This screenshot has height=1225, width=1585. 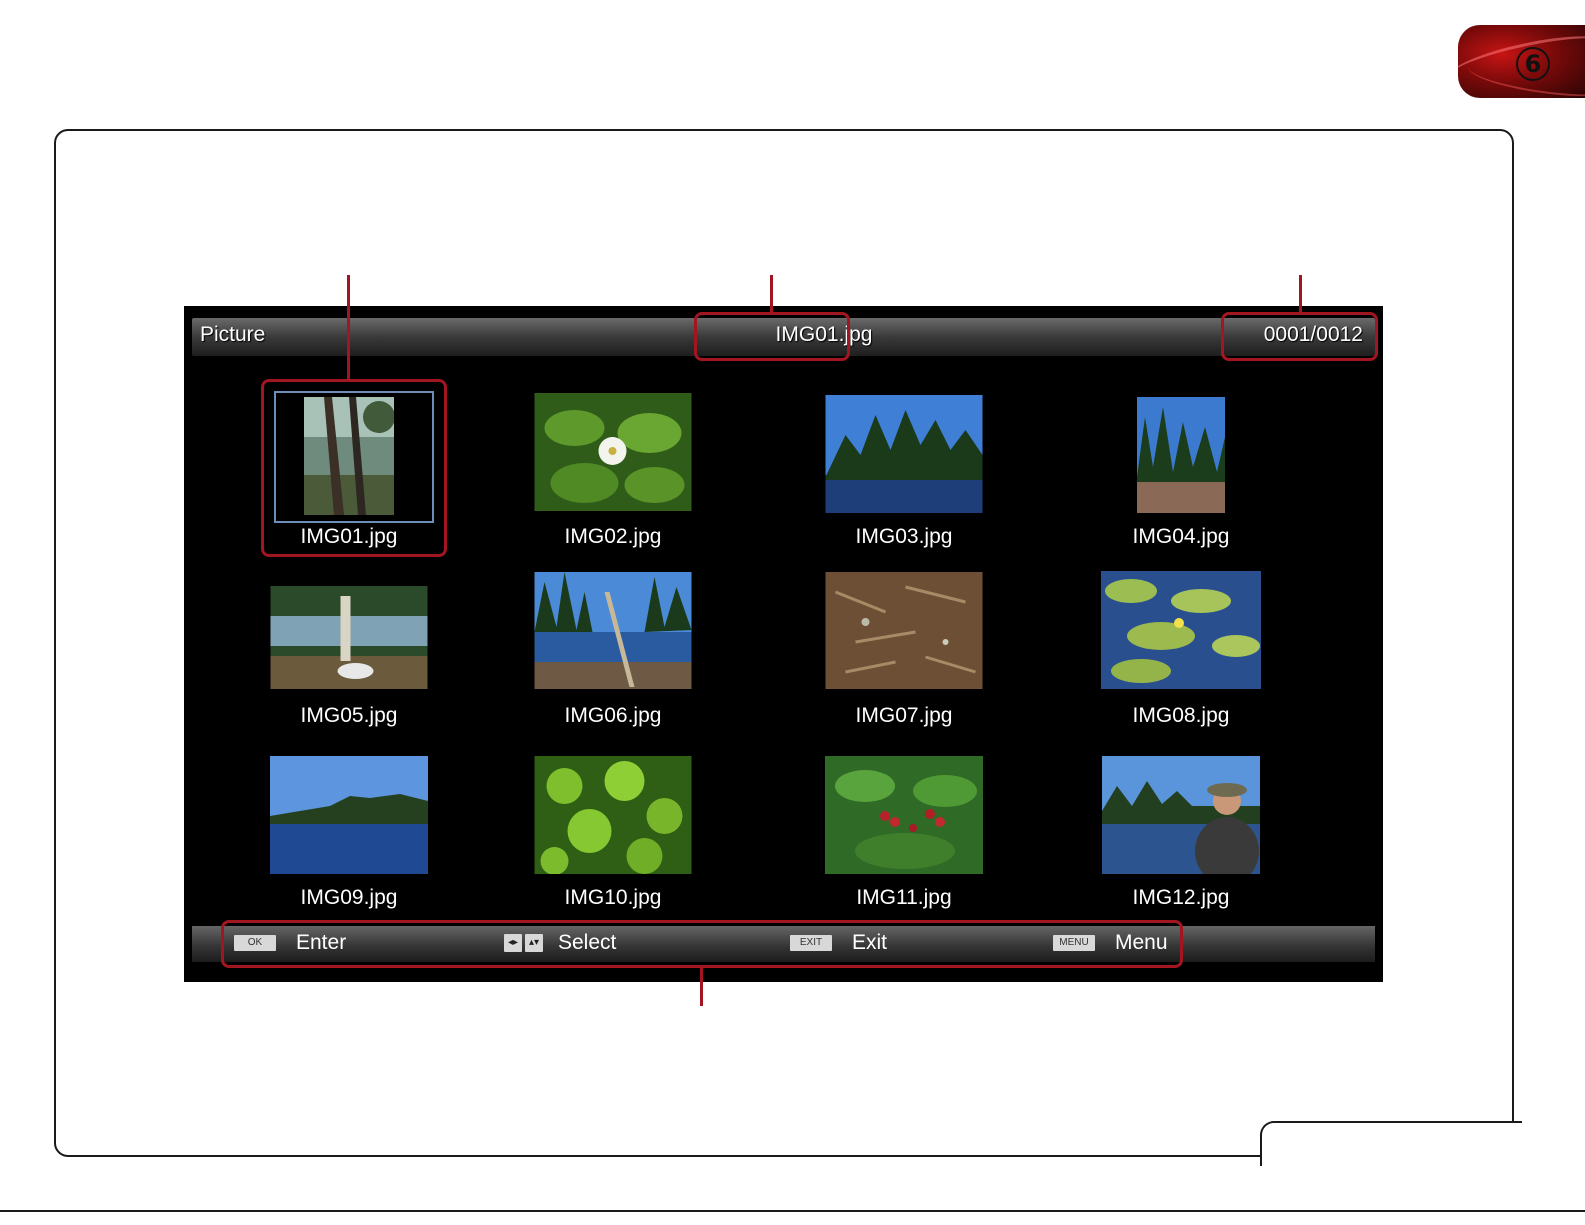 What do you see at coordinates (354, 468) in the screenshot?
I see `callout-box-selected-thumbnail` at bounding box center [354, 468].